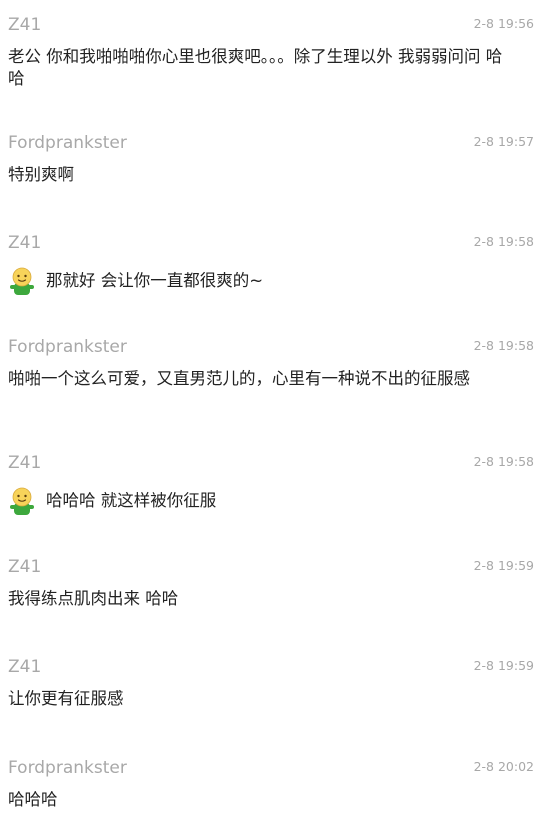 This screenshot has height=828, width=550. What do you see at coordinates (154, 281) in the screenshot?
I see `message-text: 那就好 会让你一直都很爽的~` at bounding box center [154, 281].